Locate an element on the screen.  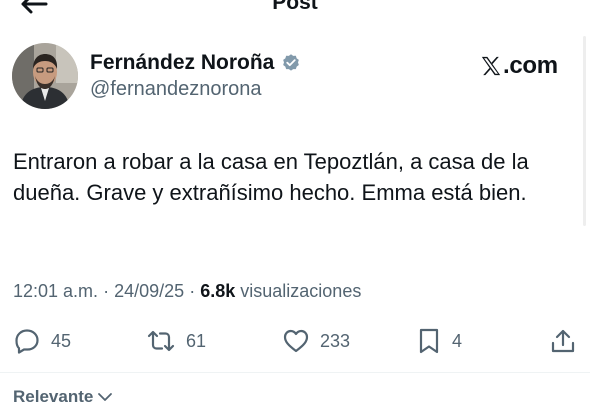
chevron-down-icon is located at coordinates (105, 397).